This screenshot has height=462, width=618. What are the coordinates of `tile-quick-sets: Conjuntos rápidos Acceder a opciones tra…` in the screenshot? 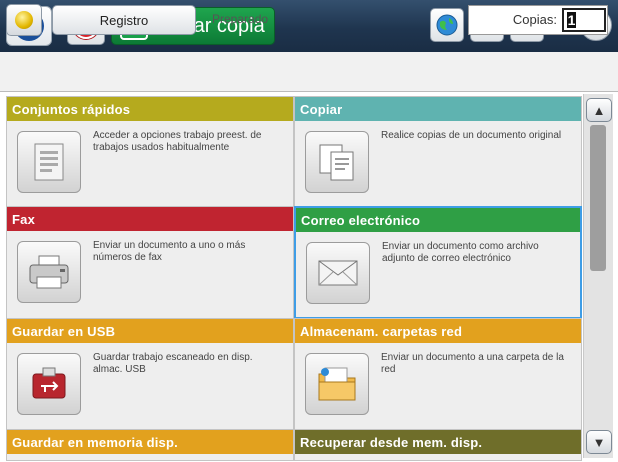 It's located at (150, 152).